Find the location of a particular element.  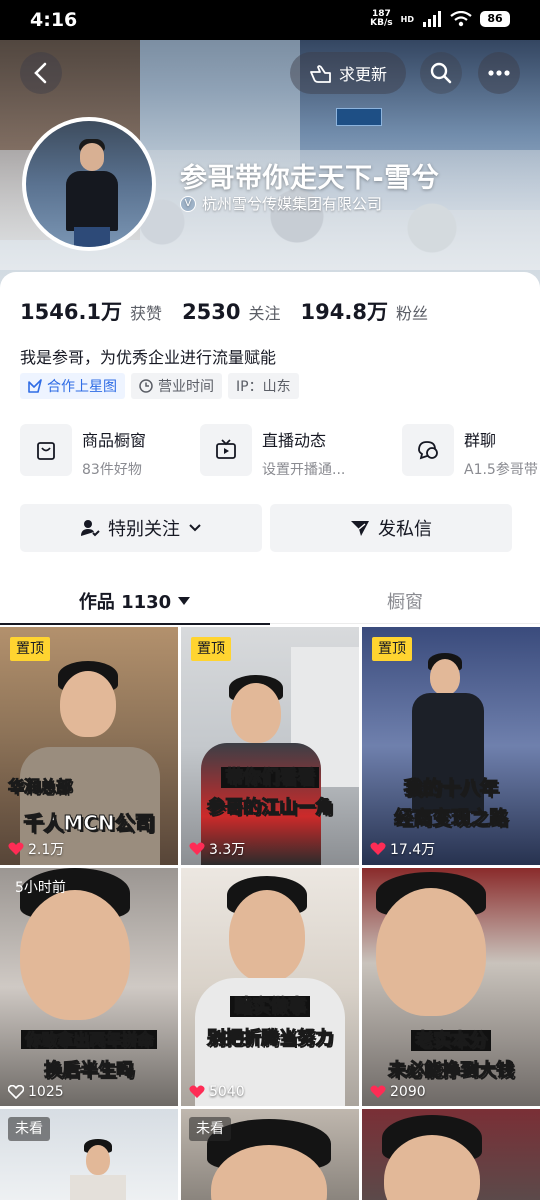

more-options-button is located at coordinates (499, 73).